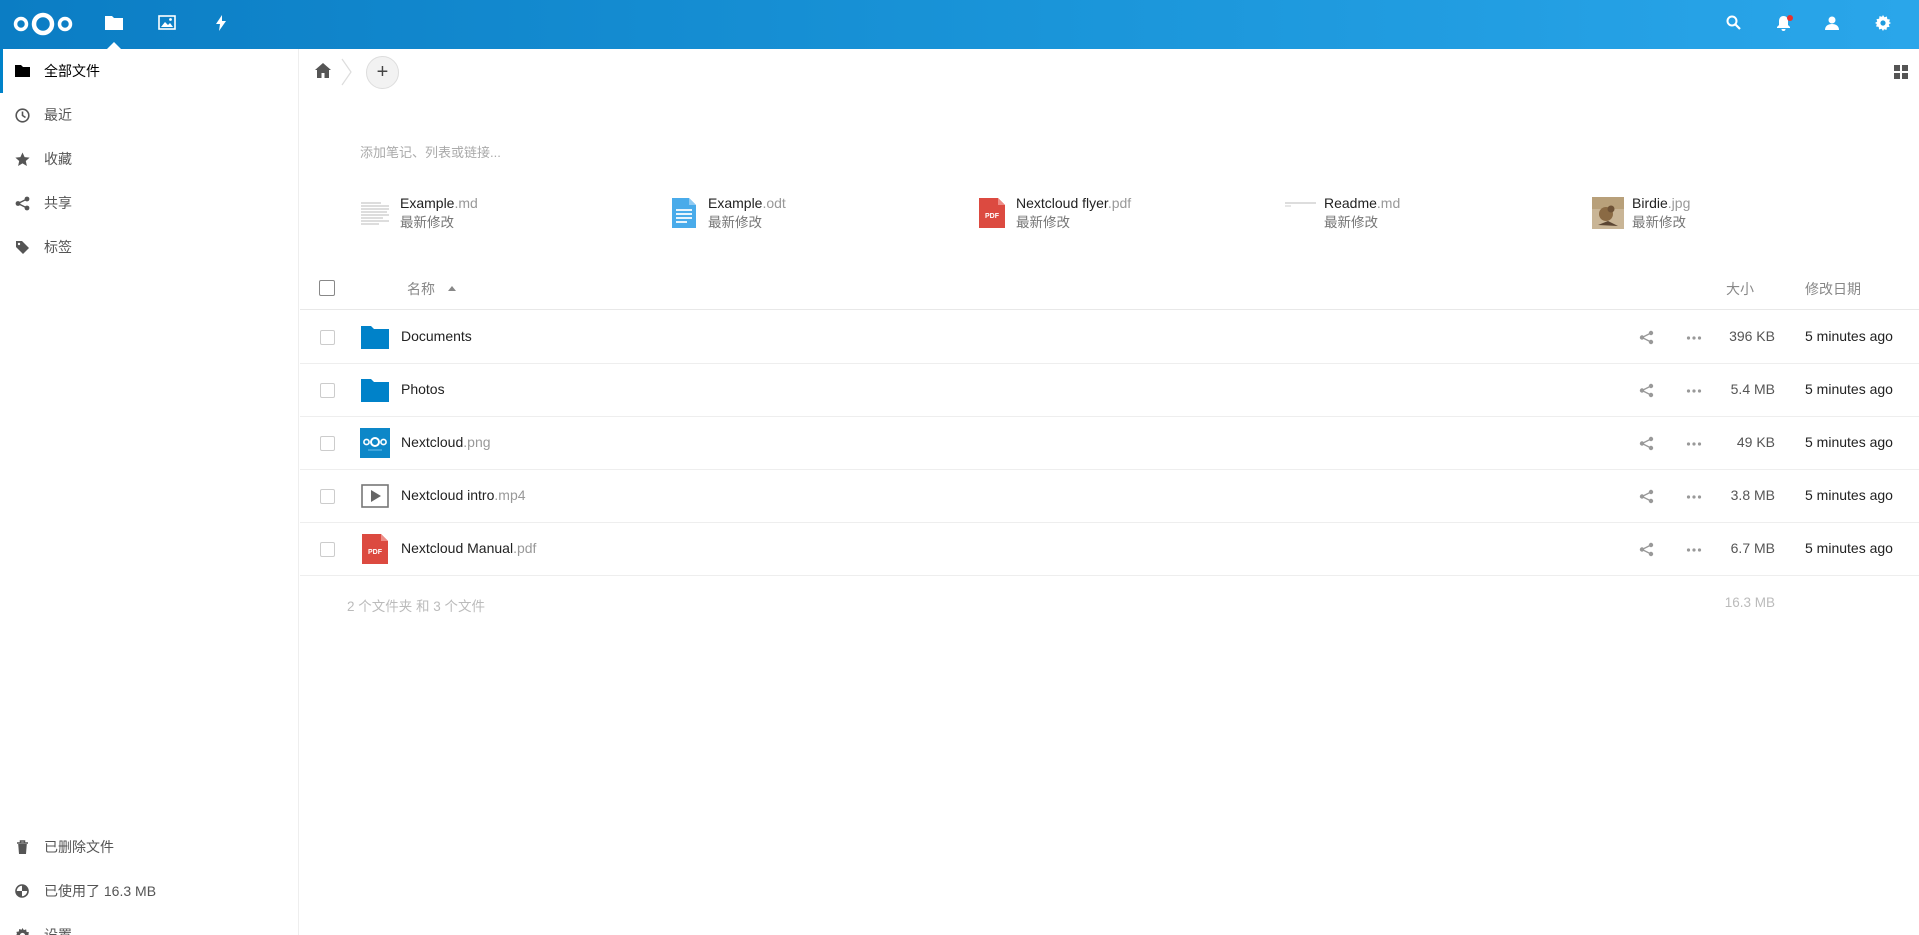 The height and width of the screenshot is (935, 1919). What do you see at coordinates (1901, 72) in the screenshot?
I see `grid-view-toggle-icon` at bounding box center [1901, 72].